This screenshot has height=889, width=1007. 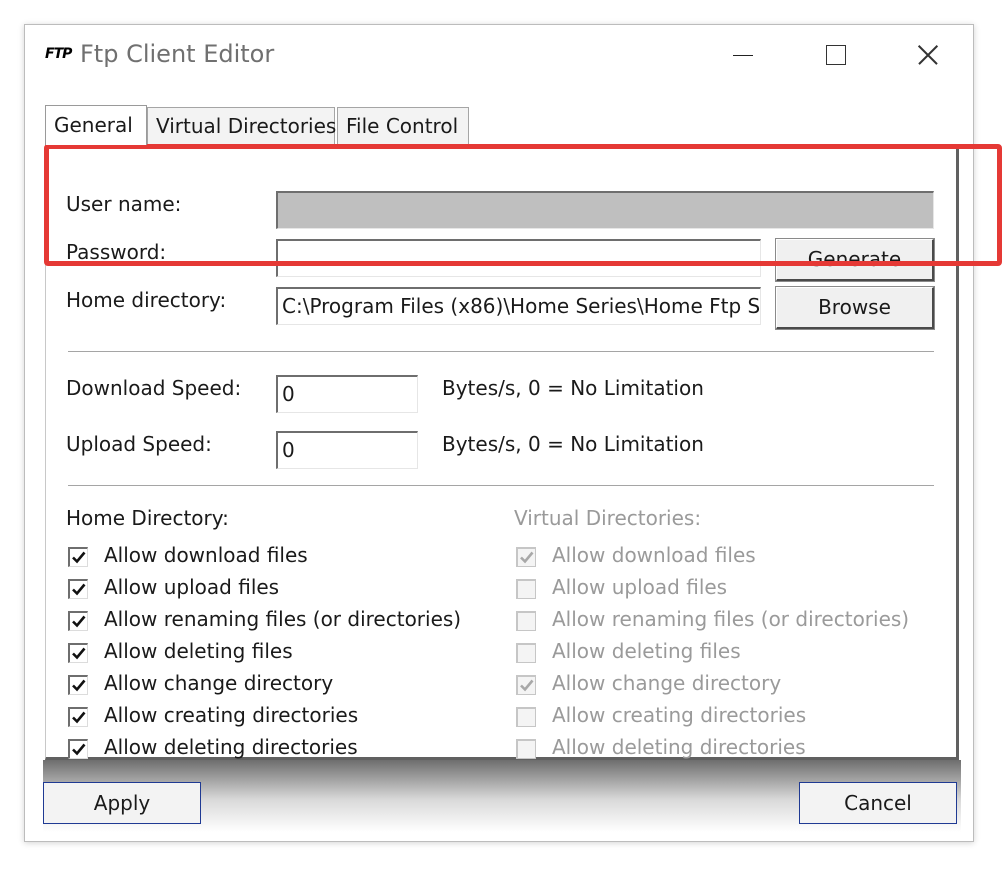 What do you see at coordinates (523, 205) in the screenshot?
I see `highlight-box` at bounding box center [523, 205].